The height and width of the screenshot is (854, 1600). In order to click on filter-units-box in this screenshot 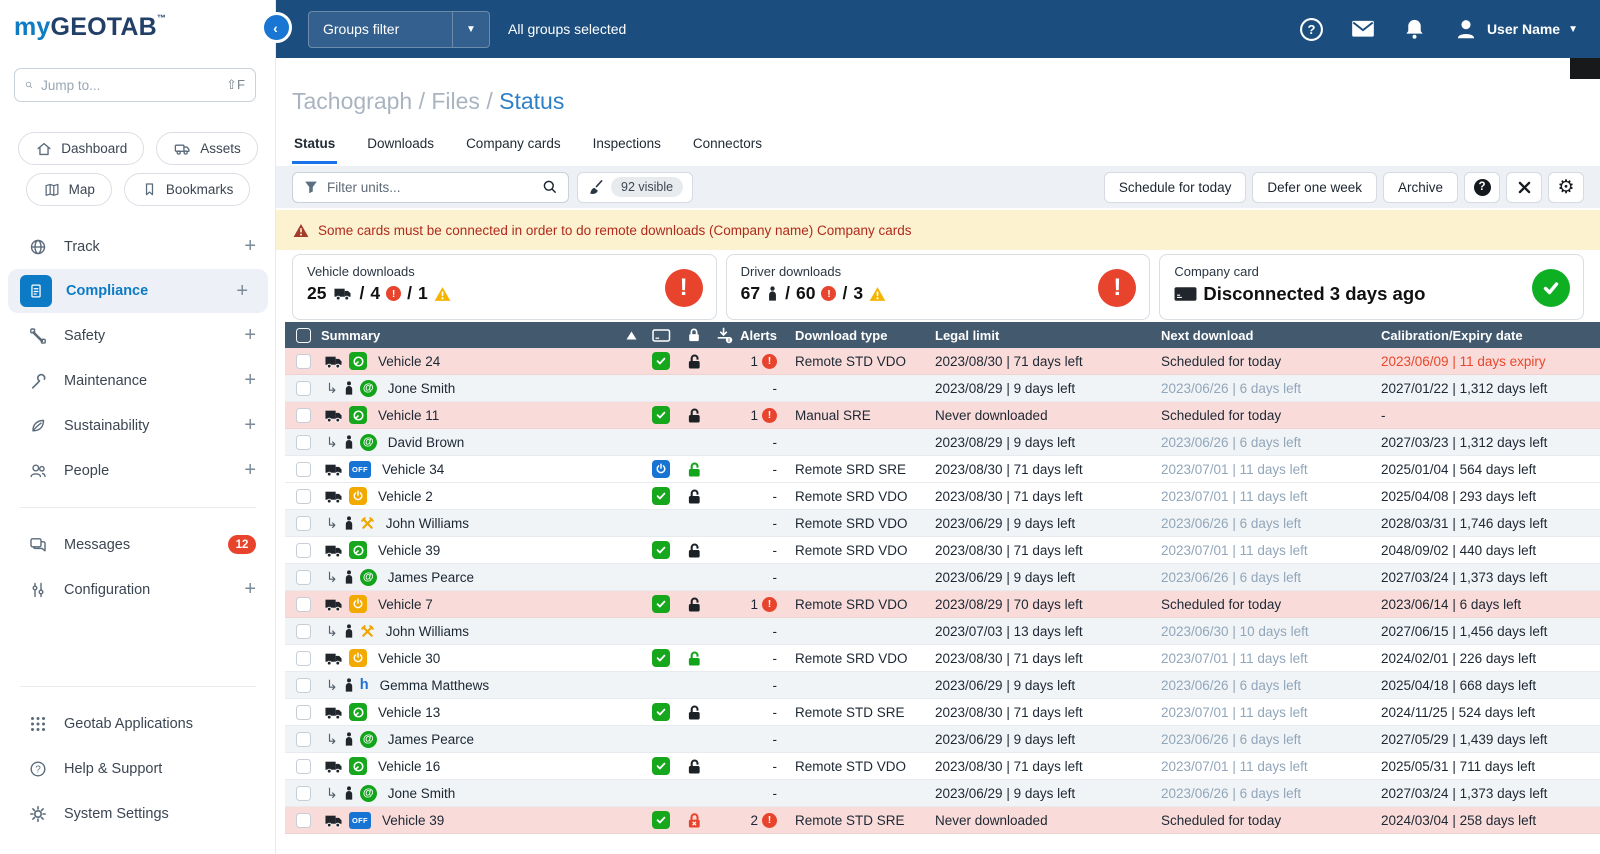, I will do `click(430, 187)`.